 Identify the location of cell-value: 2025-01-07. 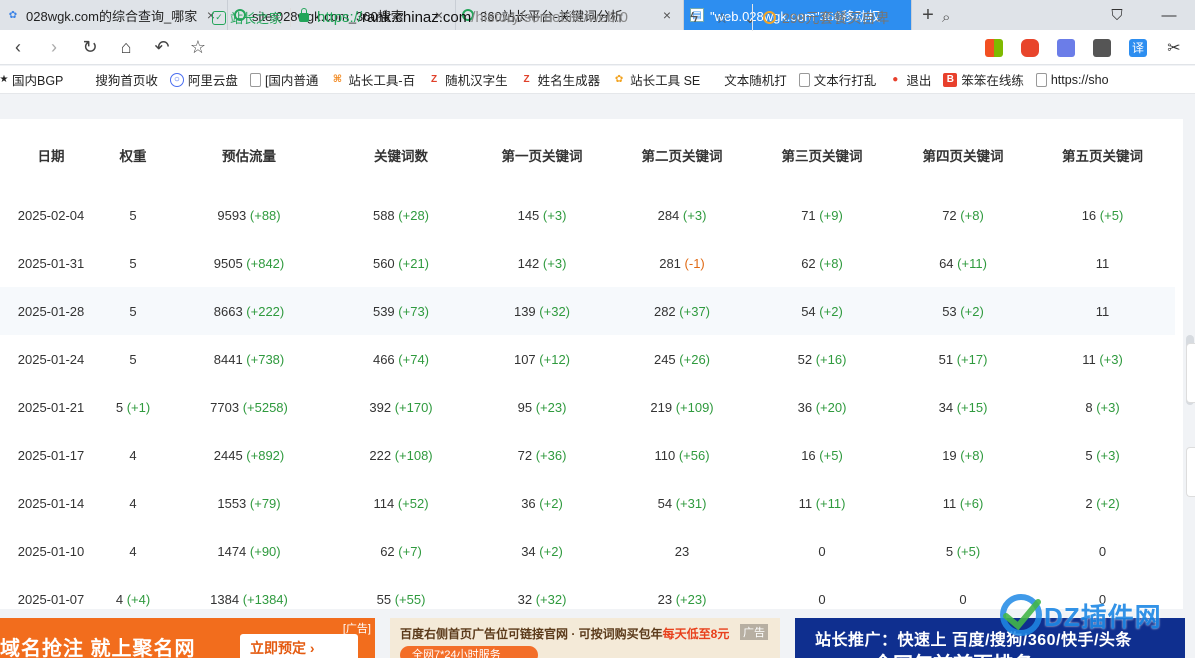
(51, 599).